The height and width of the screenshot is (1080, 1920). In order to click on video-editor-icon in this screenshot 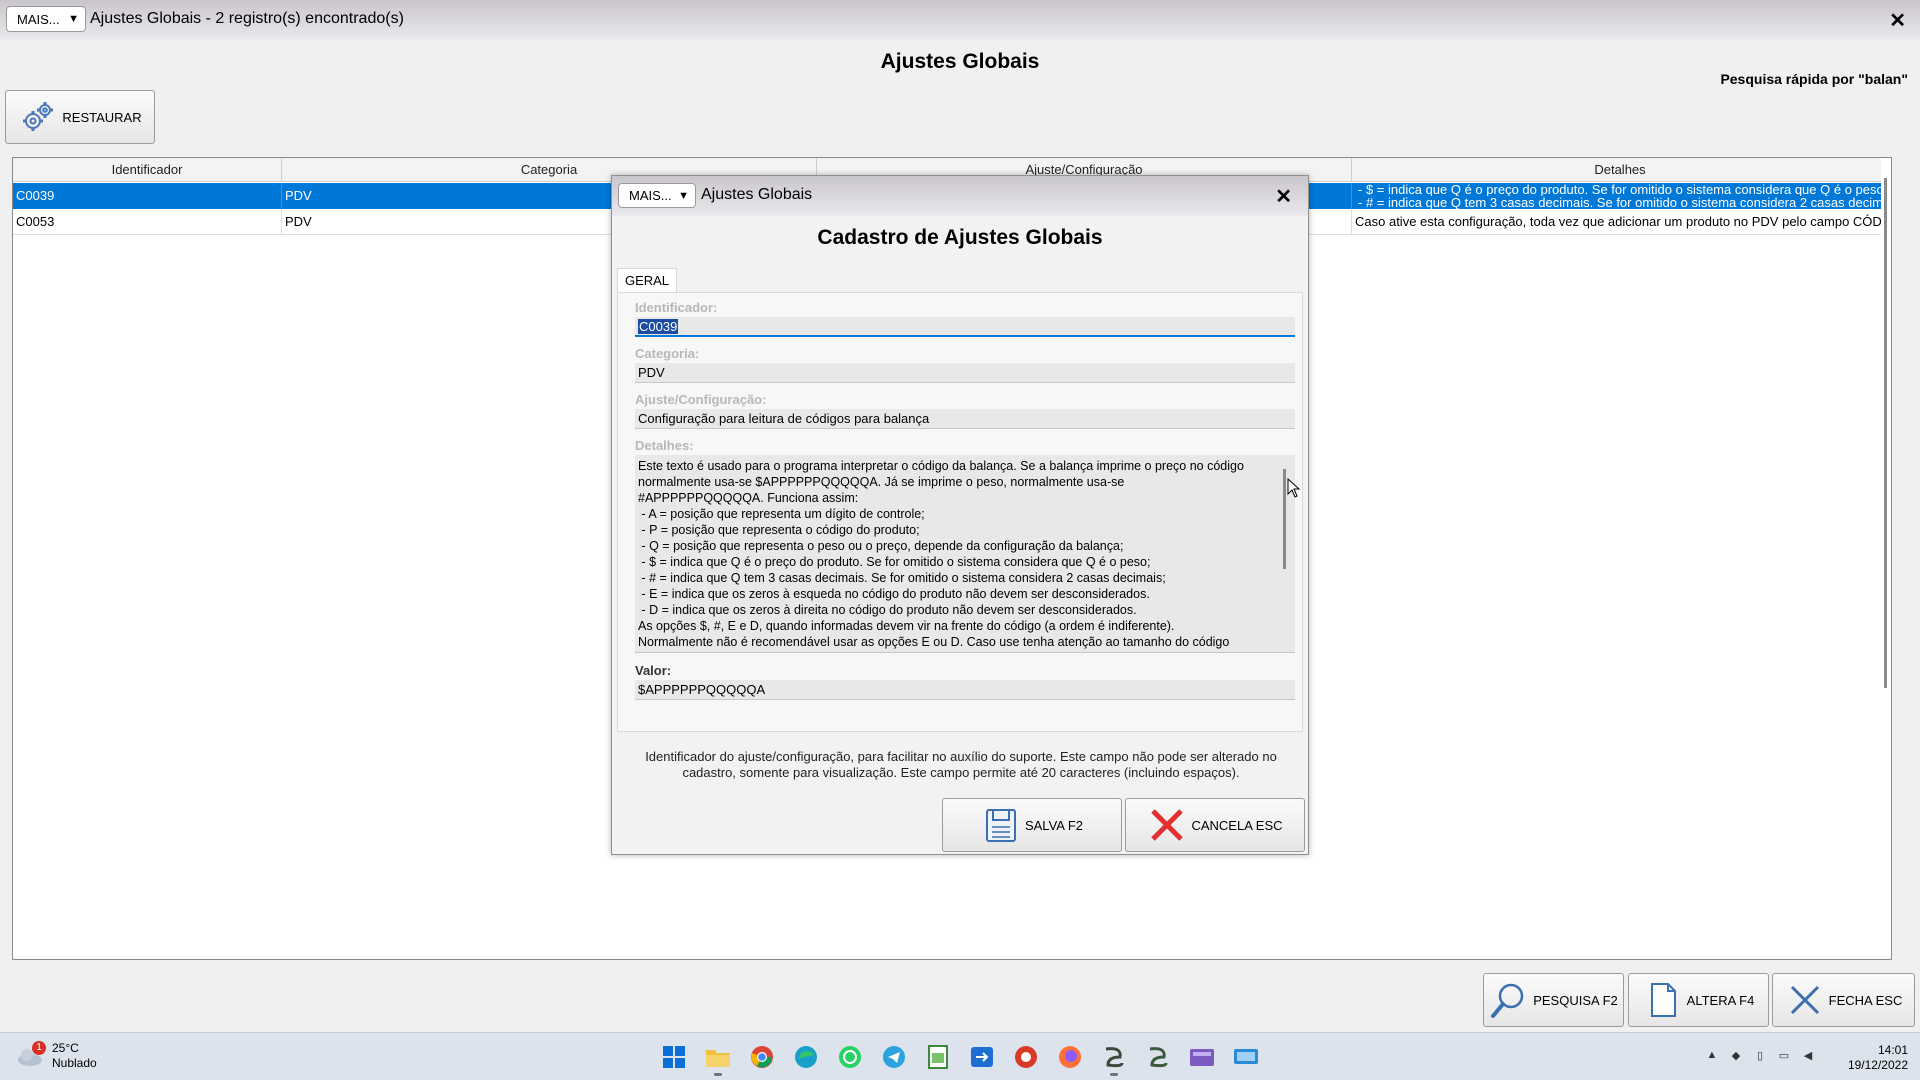, I will do `click(1202, 1057)`.